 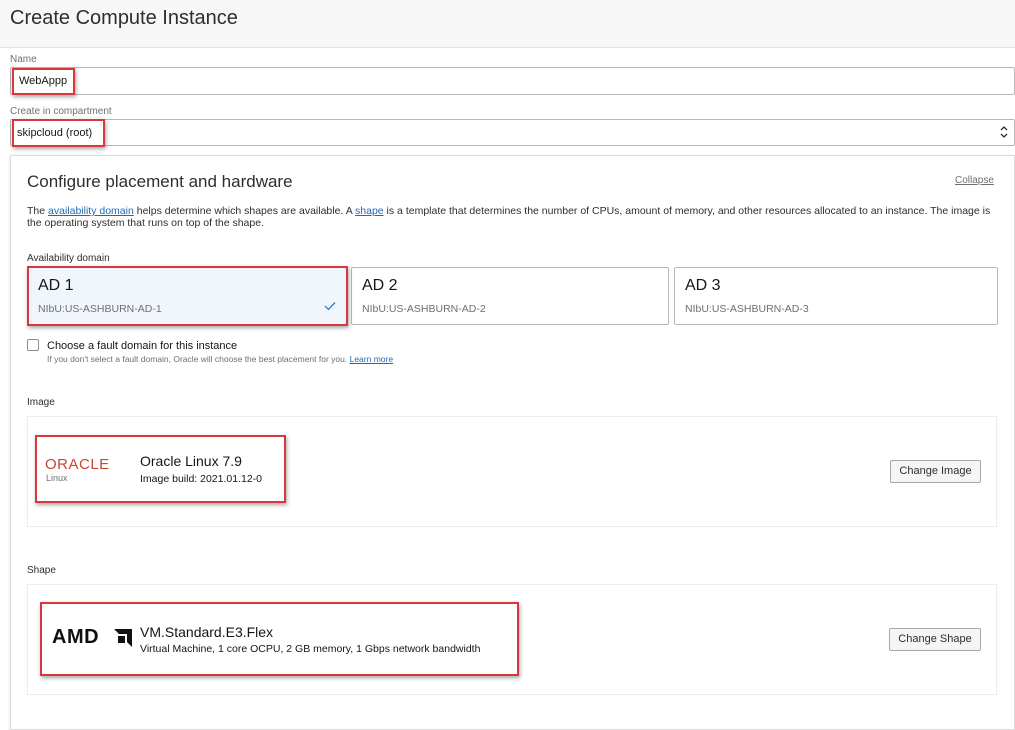 I want to click on name-input, so click(x=512, y=81).